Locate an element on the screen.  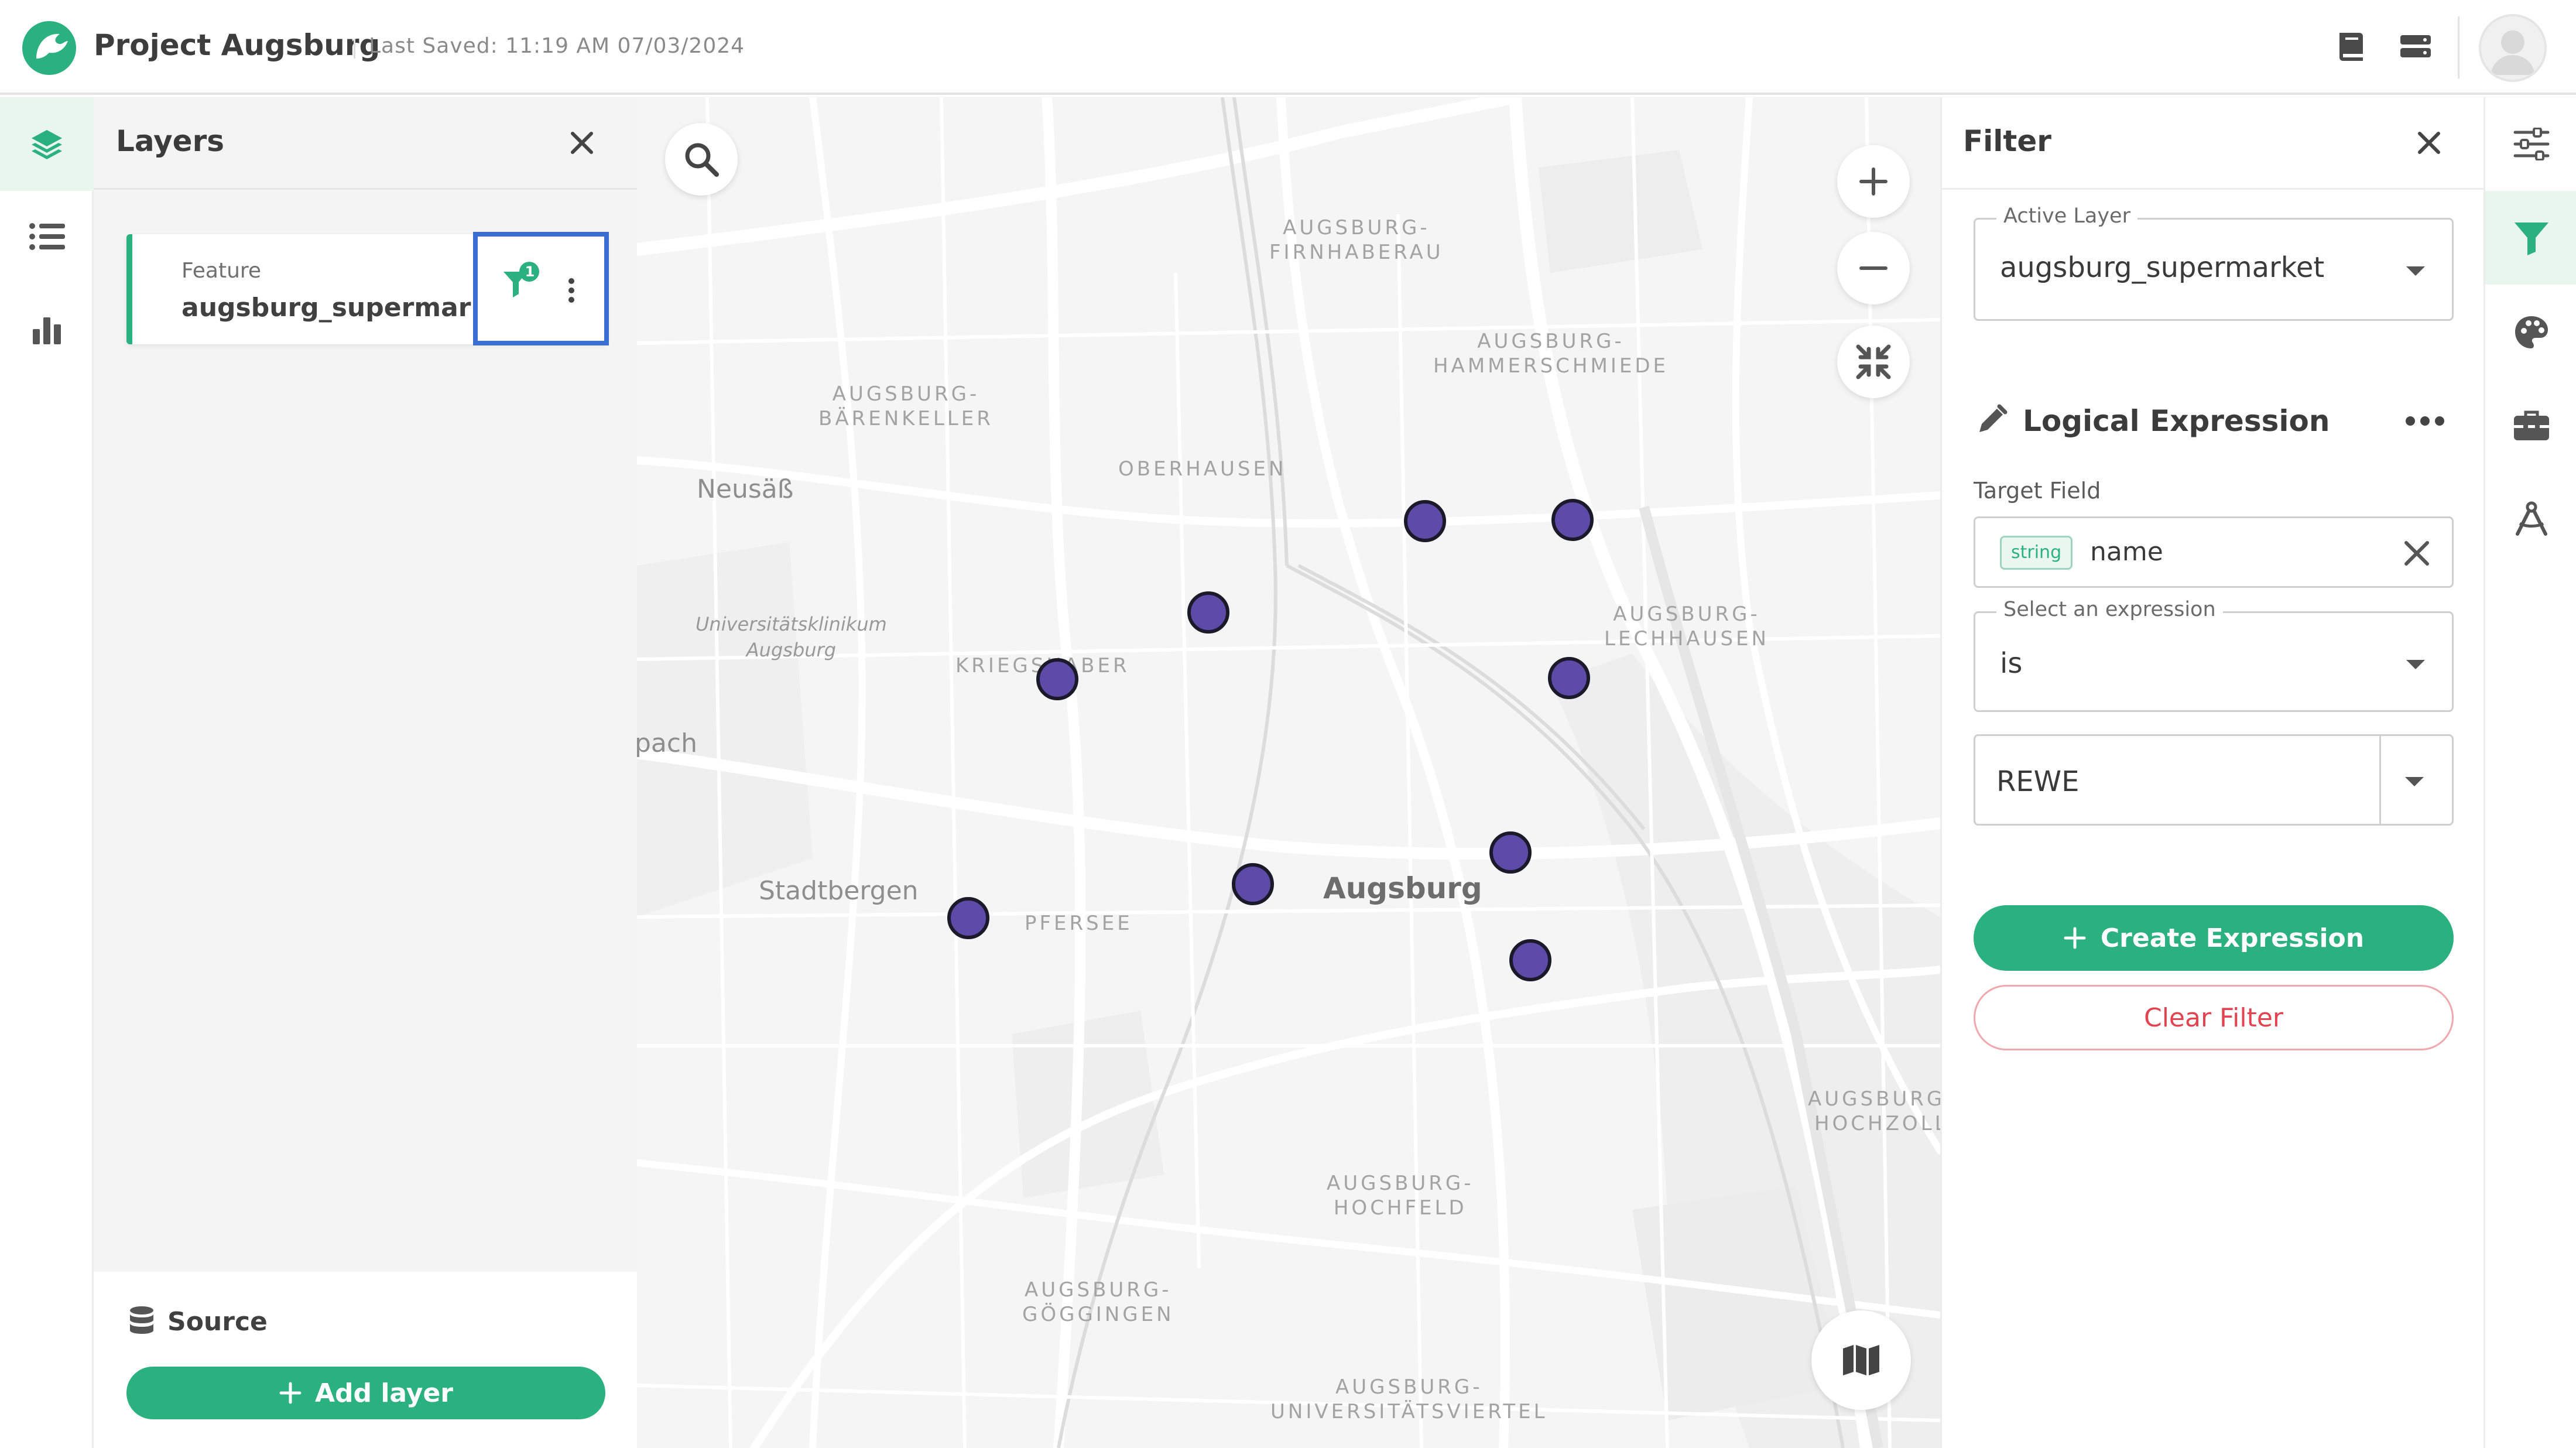
jobs-server-icon is located at coordinates (2416, 47).